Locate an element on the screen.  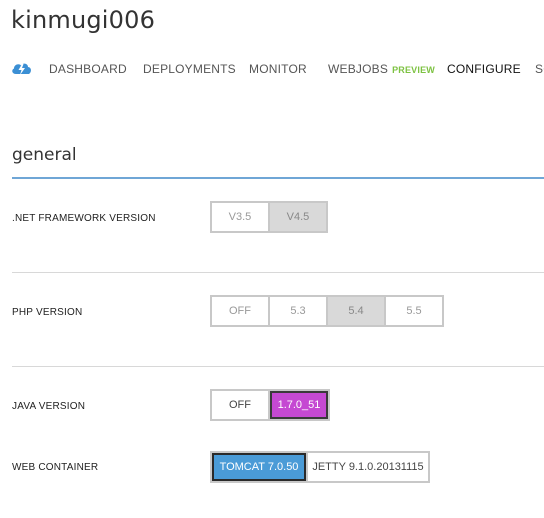
web-container-selector: TOMCAT 7.0.50 JETTY 9.1.0.20131115 is located at coordinates (320, 467).